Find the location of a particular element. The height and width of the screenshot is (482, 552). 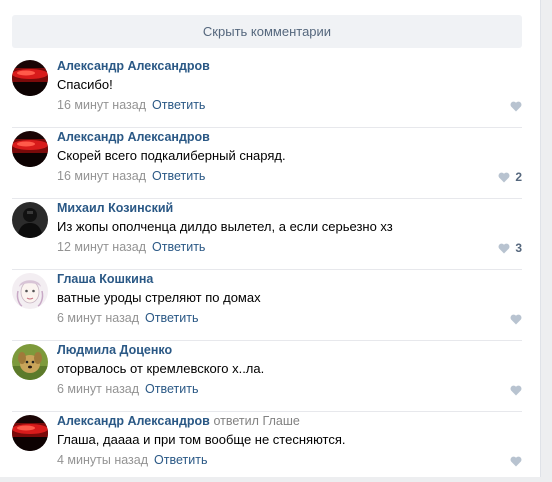

dark-figure-avatar-icon is located at coordinates (30, 220).